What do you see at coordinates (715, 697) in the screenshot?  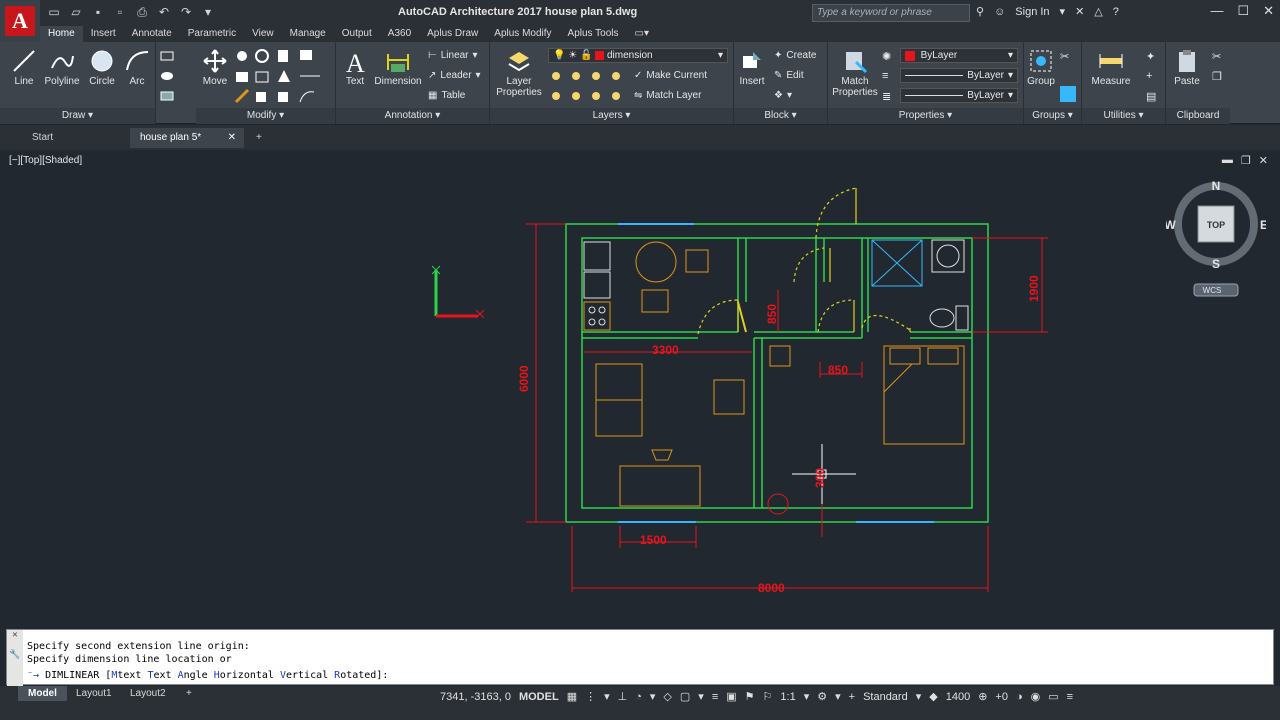 I see `lineweight-toggle-icon: ≡` at bounding box center [715, 697].